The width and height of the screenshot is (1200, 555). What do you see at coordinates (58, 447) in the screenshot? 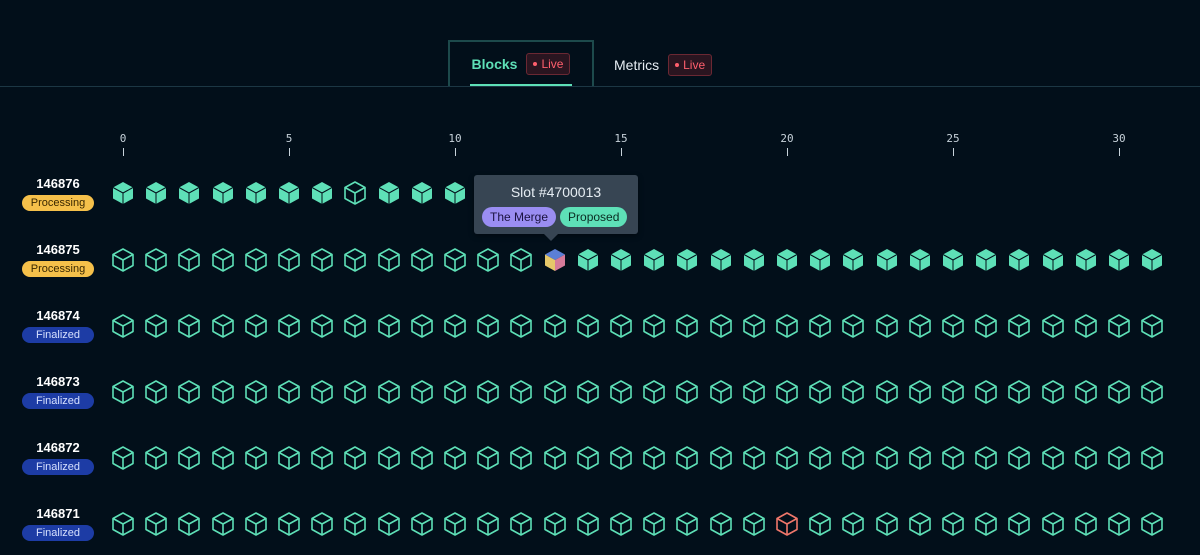
I see `epoch-number: 146872` at bounding box center [58, 447].